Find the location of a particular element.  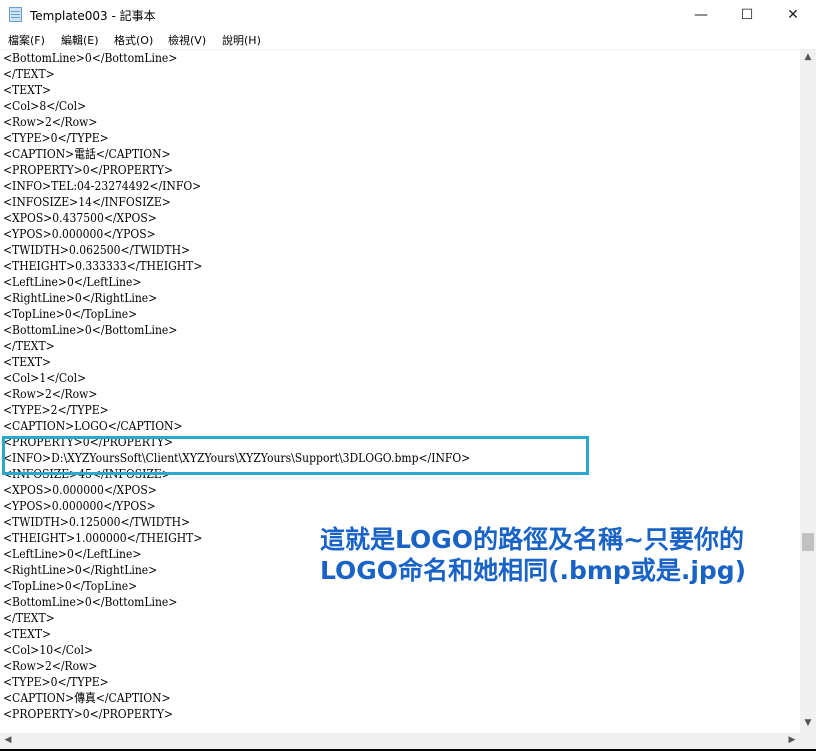

annotation-text: 這就是LOGO的路徑及名稱~只要你的LOGO命名和她相同(.bmp或是.jpg) is located at coordinates (533, 555).